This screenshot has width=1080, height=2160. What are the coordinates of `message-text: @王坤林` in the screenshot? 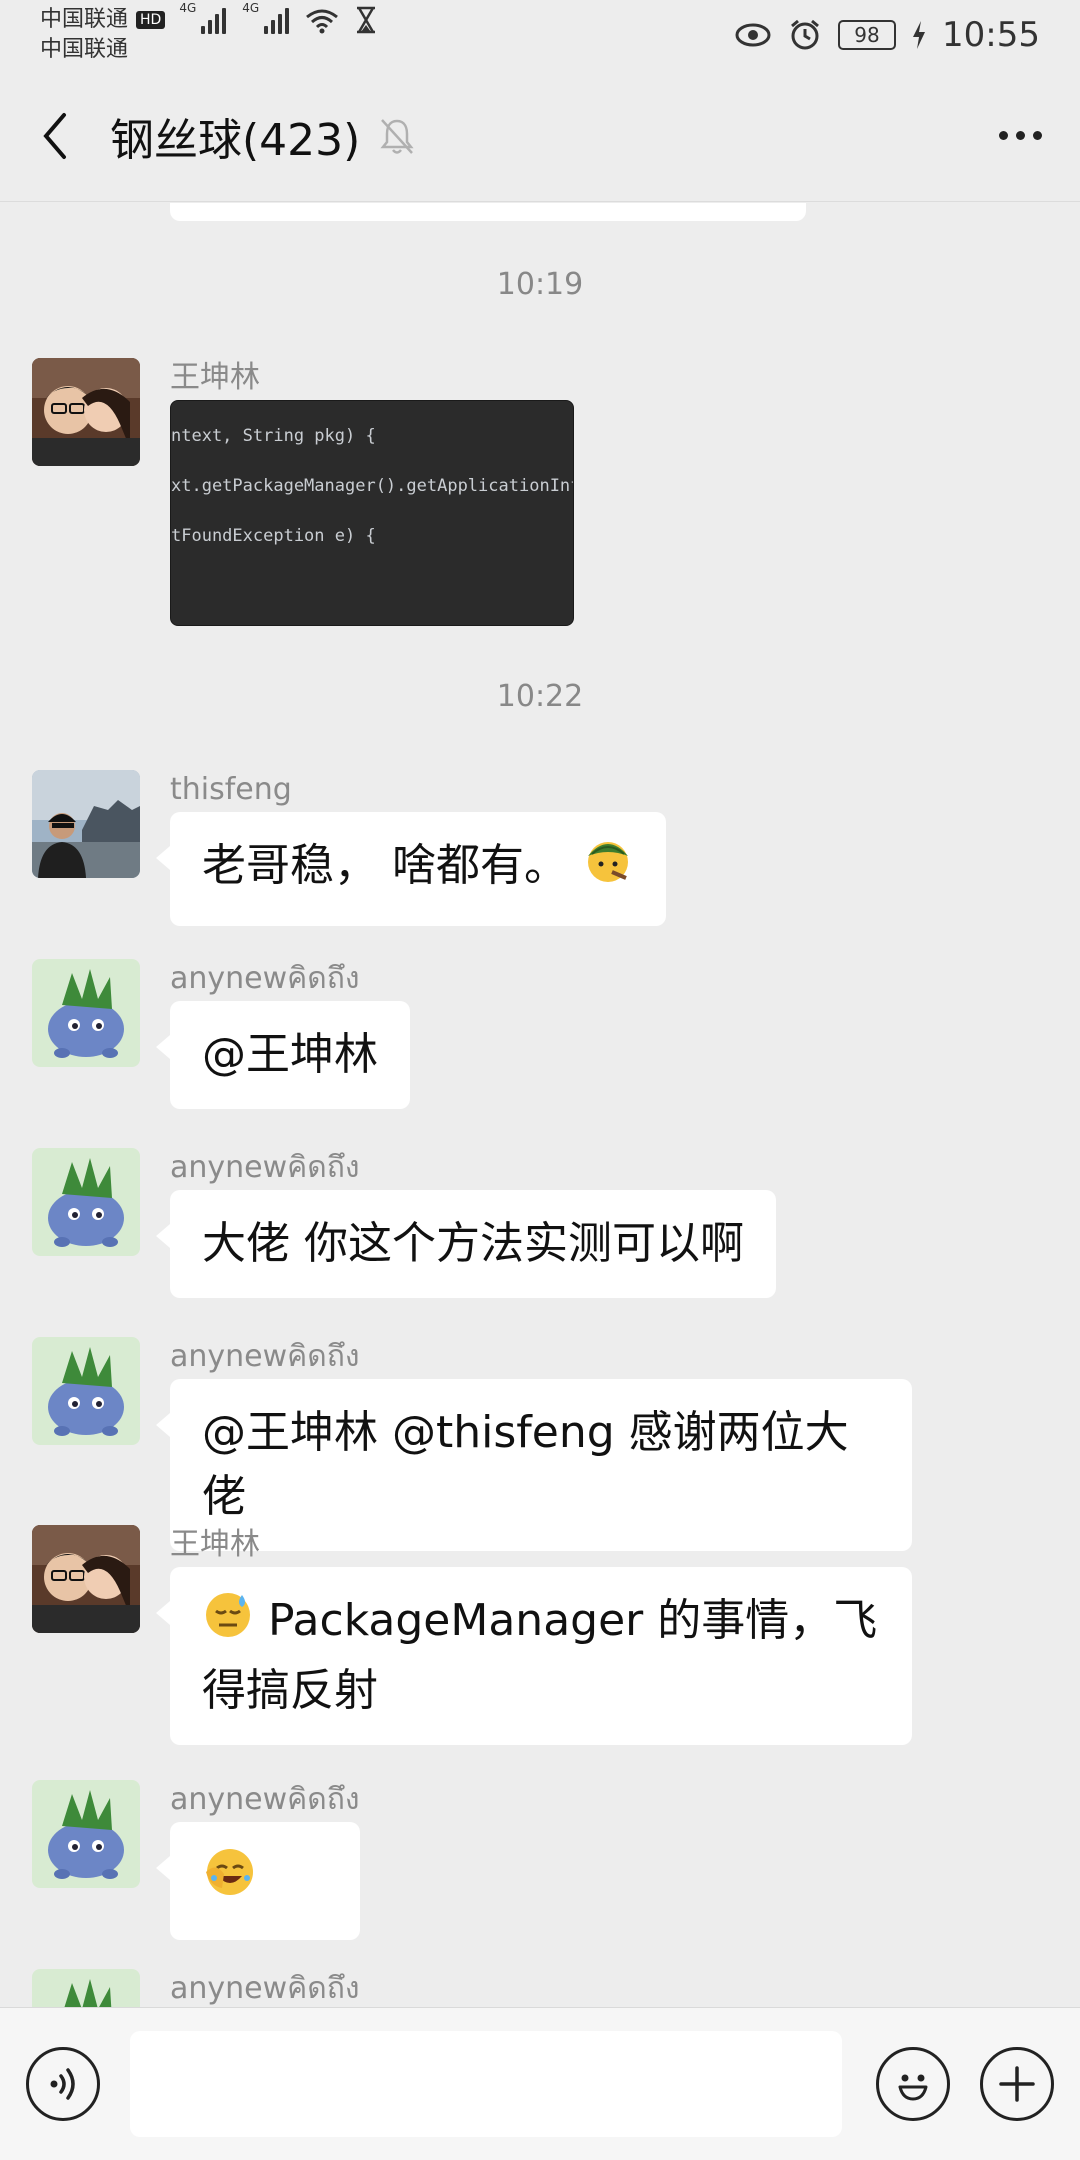 It's located at (290, 1054).